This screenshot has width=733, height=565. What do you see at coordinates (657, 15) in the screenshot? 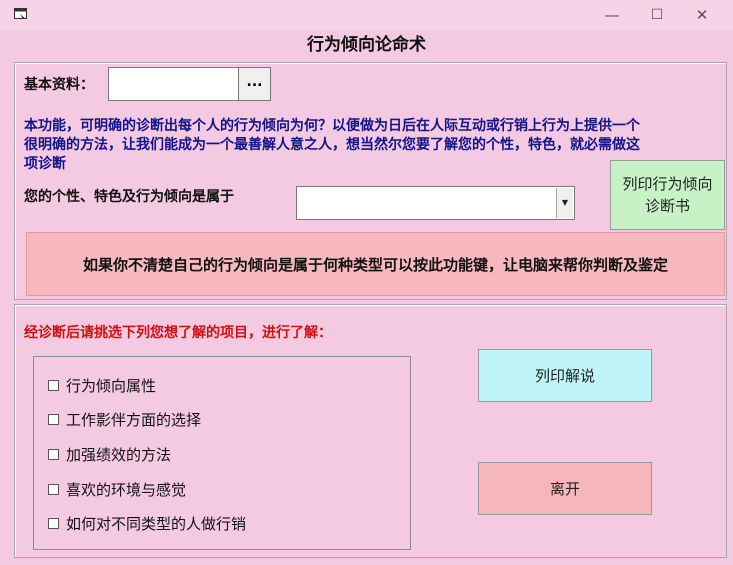
I see `maximize-button: ☐` at bounding box center [657, 15].